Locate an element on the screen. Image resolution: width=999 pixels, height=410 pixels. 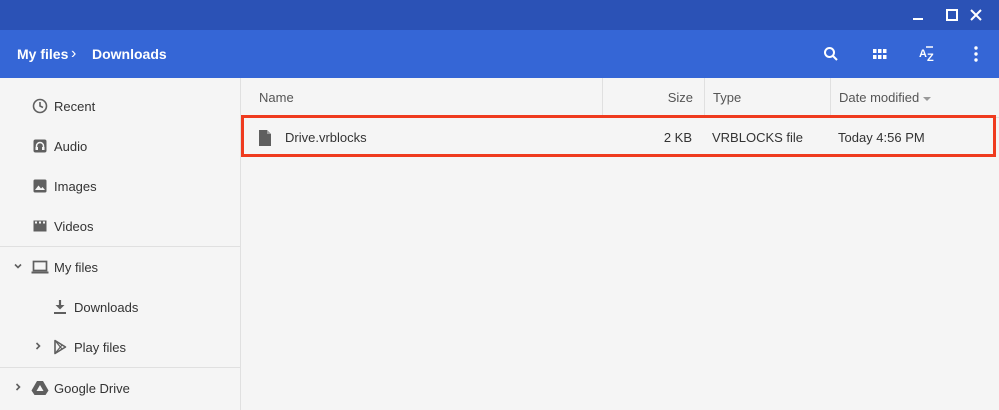
sidebar-item-downloads: Downloads is located at coordinates (120, 307).